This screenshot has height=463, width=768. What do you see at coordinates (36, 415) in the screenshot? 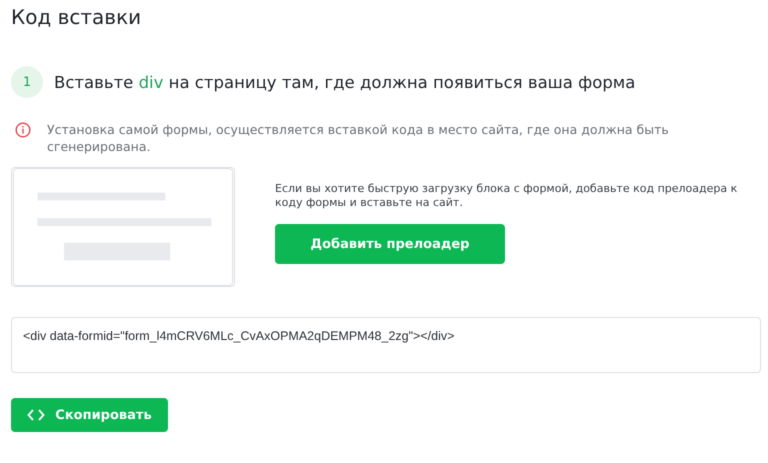
I see `code-icon` at bounding box center [36, 415].